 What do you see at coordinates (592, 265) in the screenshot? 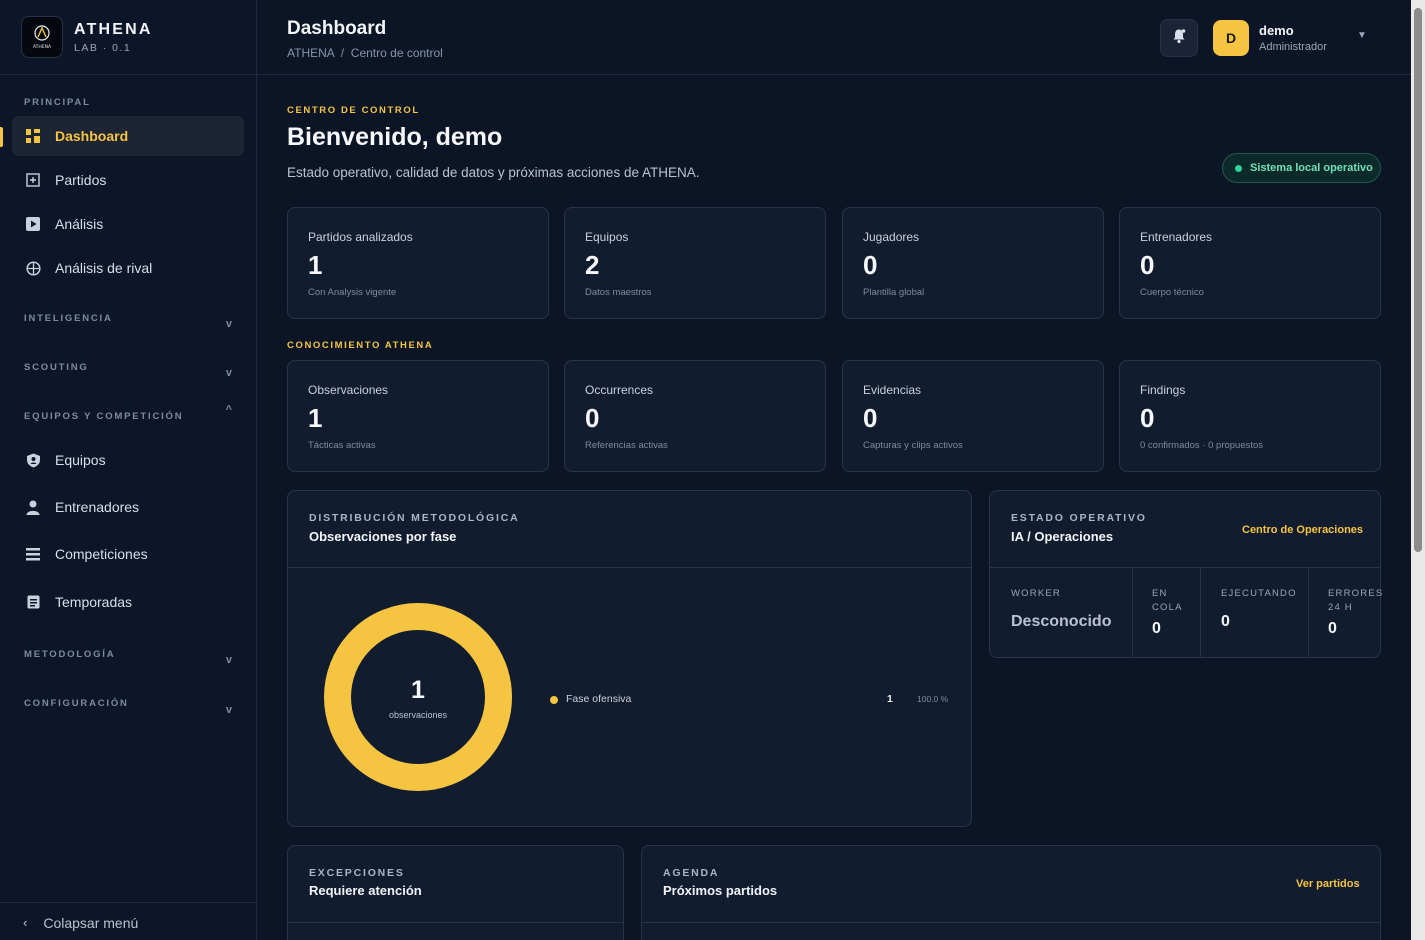
I see `stat-value: 2` at bounding box center [592, 265].